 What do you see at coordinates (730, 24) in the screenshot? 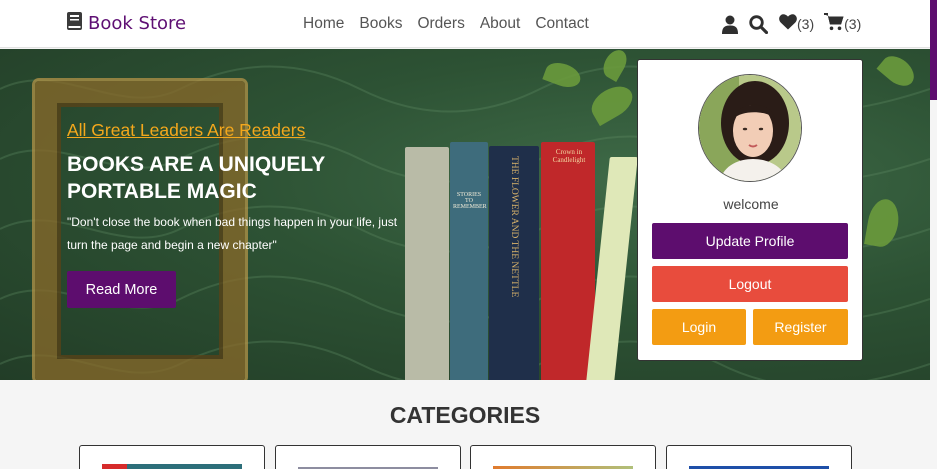
I see `user-icon` at bounding box center [730, 24].